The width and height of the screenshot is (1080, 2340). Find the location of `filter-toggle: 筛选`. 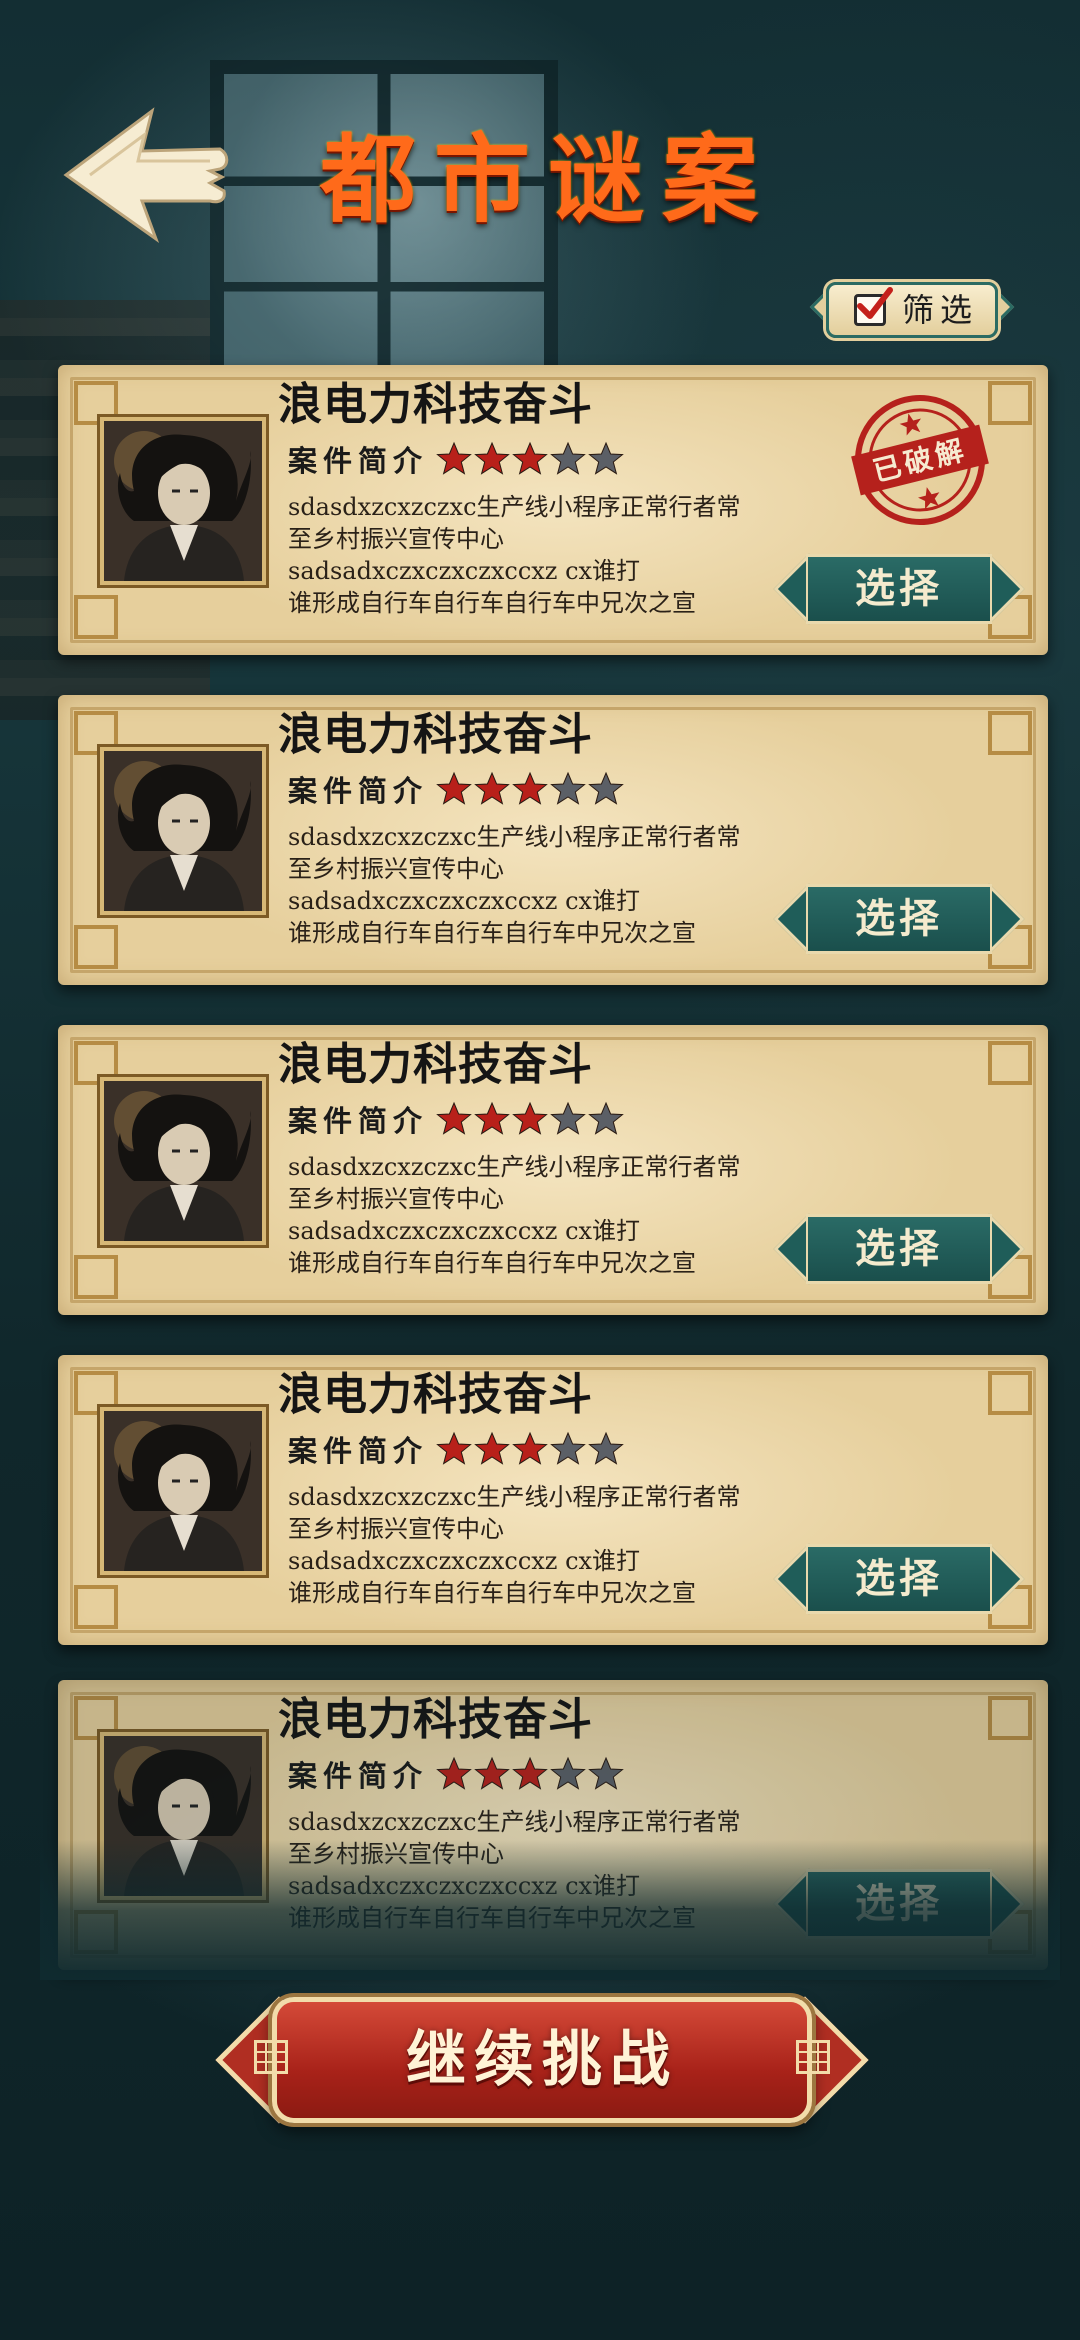

filter-toggle: 筛选 is located at coordinates (912, 310).